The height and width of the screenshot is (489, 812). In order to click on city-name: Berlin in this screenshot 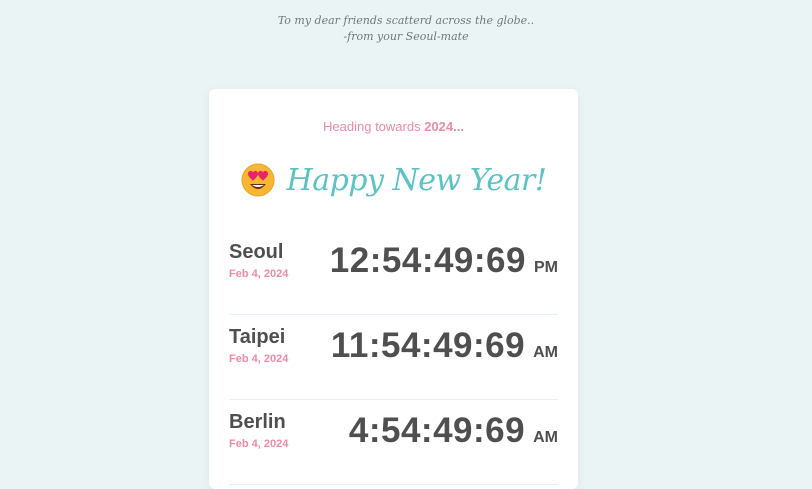, I will do `click(257, 422)`.